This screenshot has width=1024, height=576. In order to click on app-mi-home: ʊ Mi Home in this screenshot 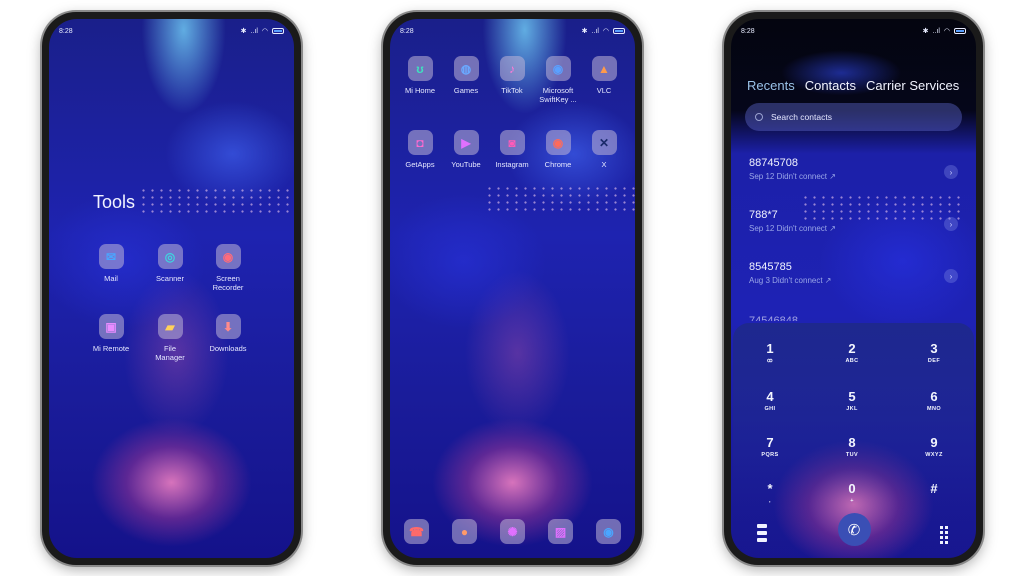, I will do `click(420, 75)`.